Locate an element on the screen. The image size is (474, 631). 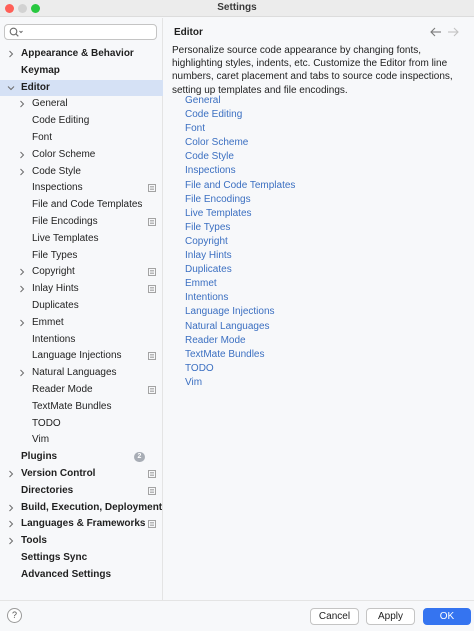
chevron-down-icon is located at coordinates (11, 88).